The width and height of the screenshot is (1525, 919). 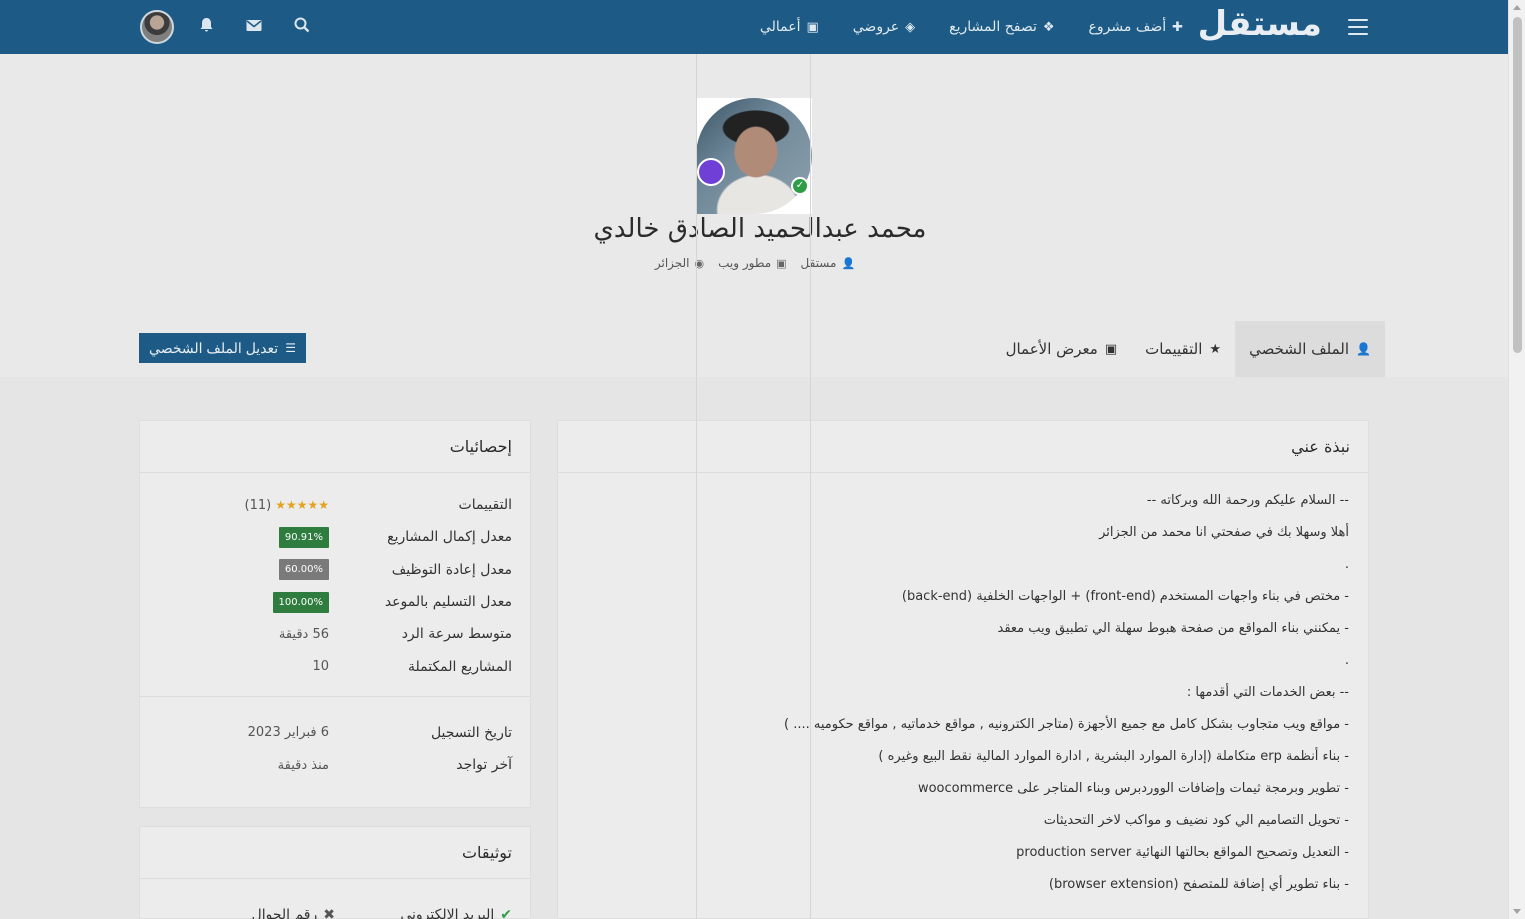 What do you see at coordinates (451, 569) in the screenshot?
I see `stat-label: معدل إعادة التوظيف` at bounding box center [451, 569].